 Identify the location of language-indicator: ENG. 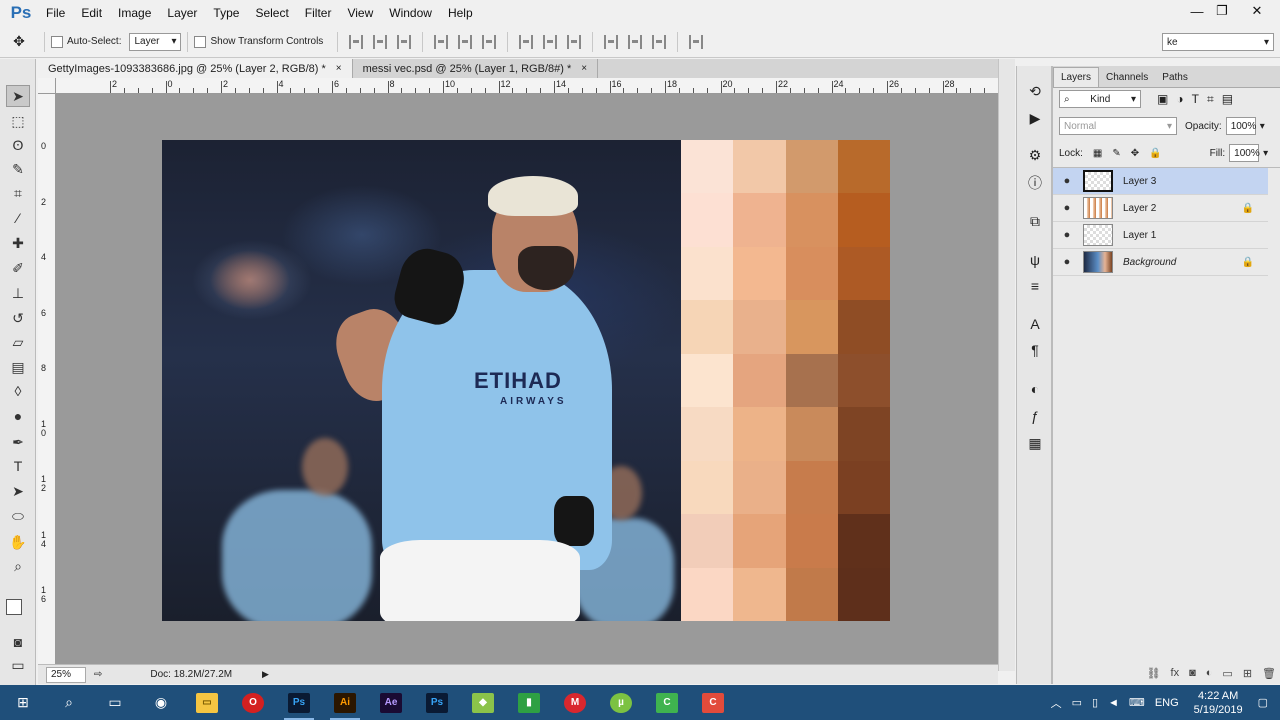
(1167, 703).